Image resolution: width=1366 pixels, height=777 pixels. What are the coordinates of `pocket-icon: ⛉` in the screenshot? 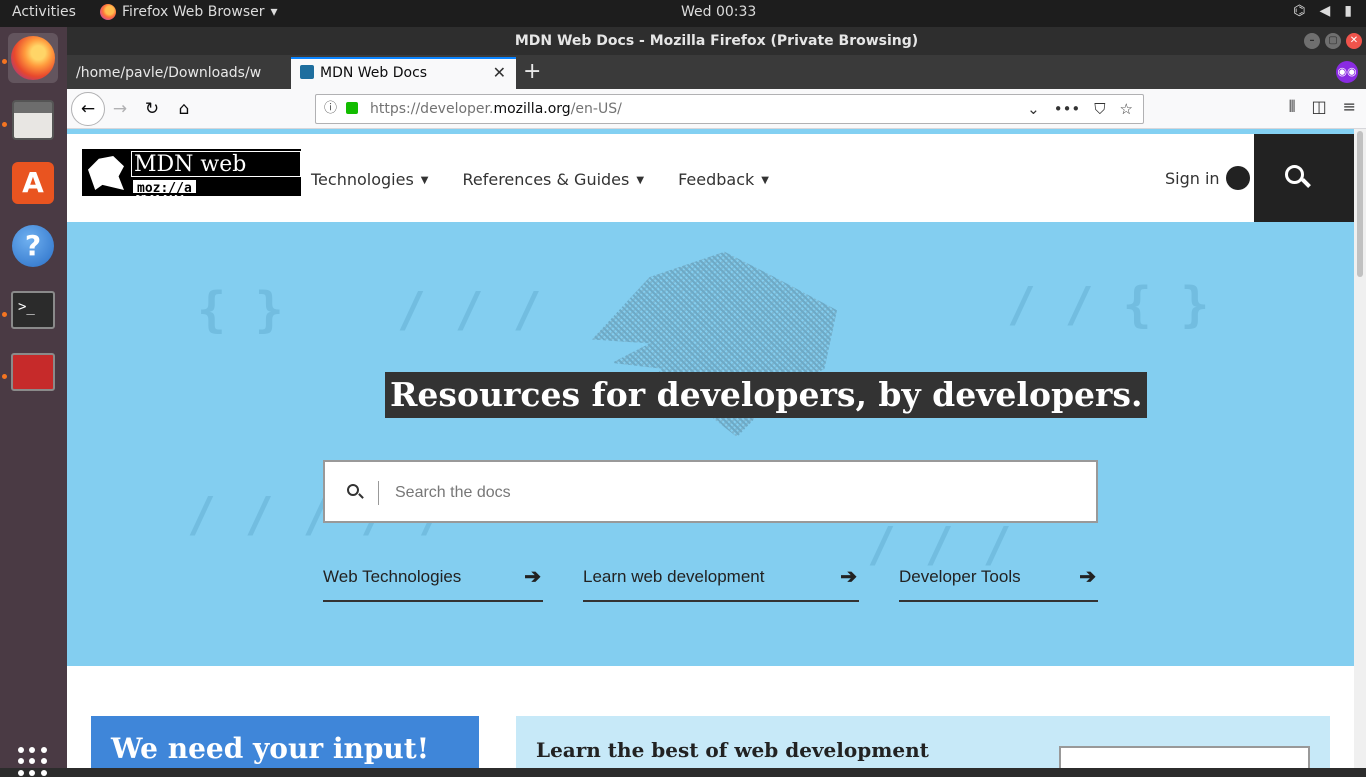 It's located at (1099, 109).